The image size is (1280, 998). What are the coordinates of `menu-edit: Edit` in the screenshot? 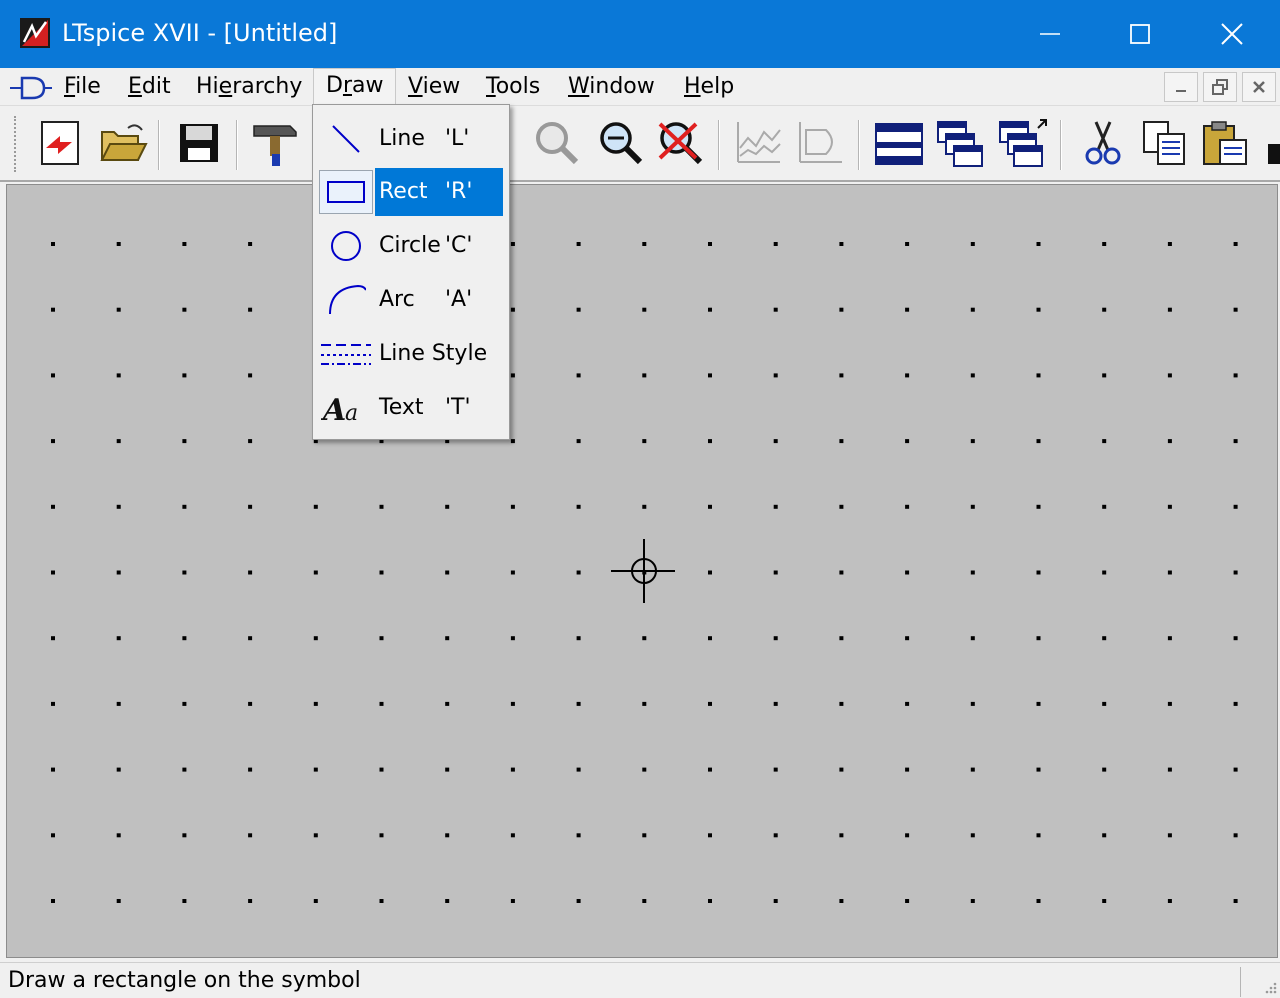 It's located at (149, 89).